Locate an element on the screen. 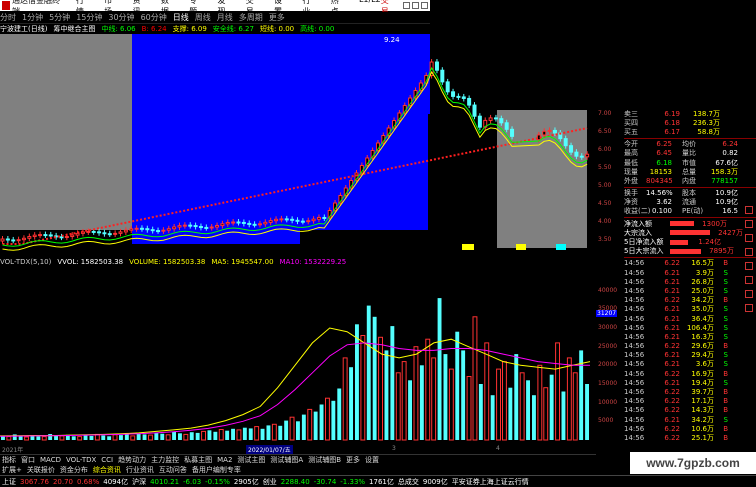 This screenshot has height=487, width=756. stat-label: 量比 is located at coordinates (689, 153).